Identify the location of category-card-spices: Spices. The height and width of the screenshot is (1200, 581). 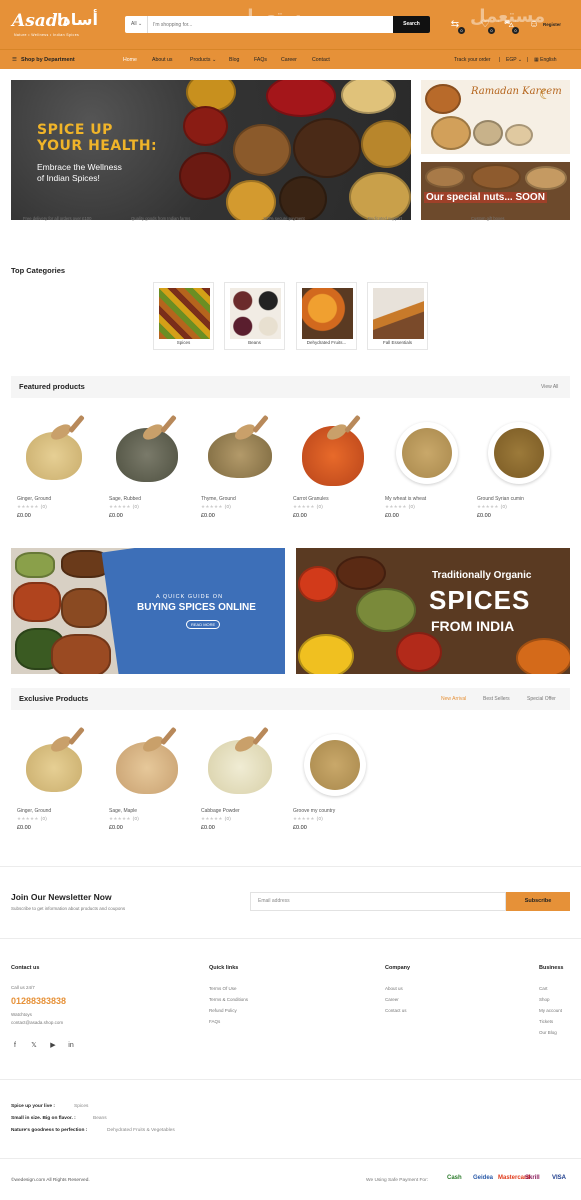
(183, 316).